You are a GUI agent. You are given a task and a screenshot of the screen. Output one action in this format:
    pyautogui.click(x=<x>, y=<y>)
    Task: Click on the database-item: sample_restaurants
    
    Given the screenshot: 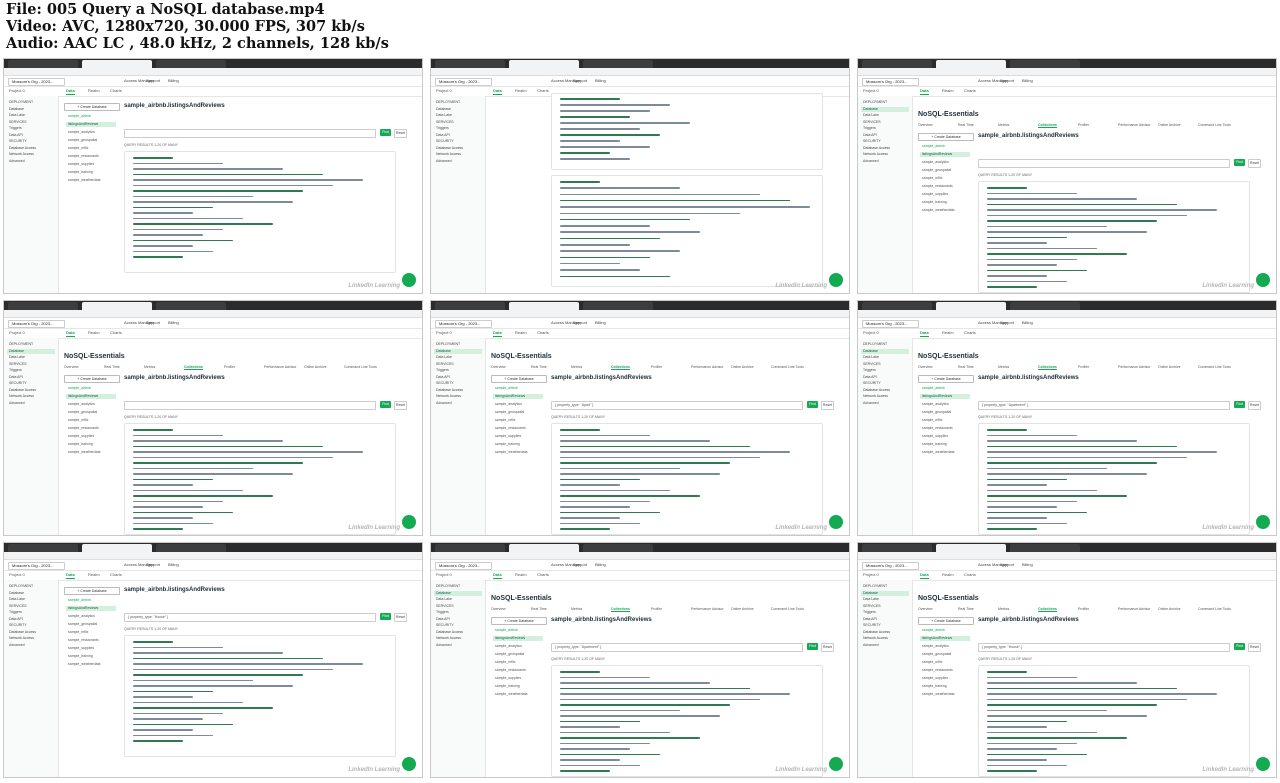 What is the action you would take?
    pyautogui.click(x=83, y=156)
    